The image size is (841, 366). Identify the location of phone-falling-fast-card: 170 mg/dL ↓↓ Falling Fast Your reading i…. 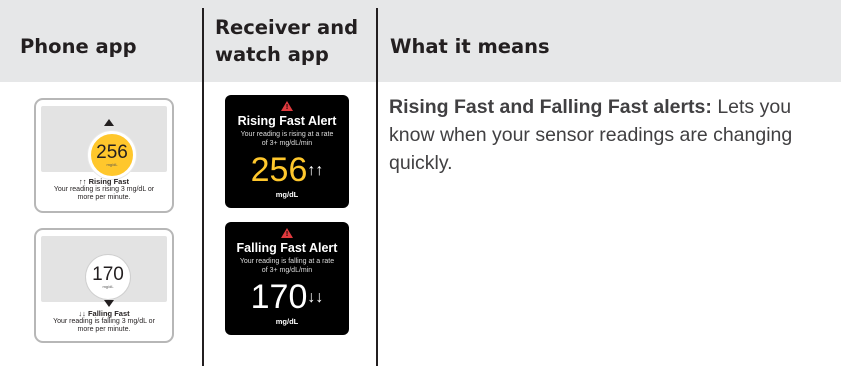
(104, 285).